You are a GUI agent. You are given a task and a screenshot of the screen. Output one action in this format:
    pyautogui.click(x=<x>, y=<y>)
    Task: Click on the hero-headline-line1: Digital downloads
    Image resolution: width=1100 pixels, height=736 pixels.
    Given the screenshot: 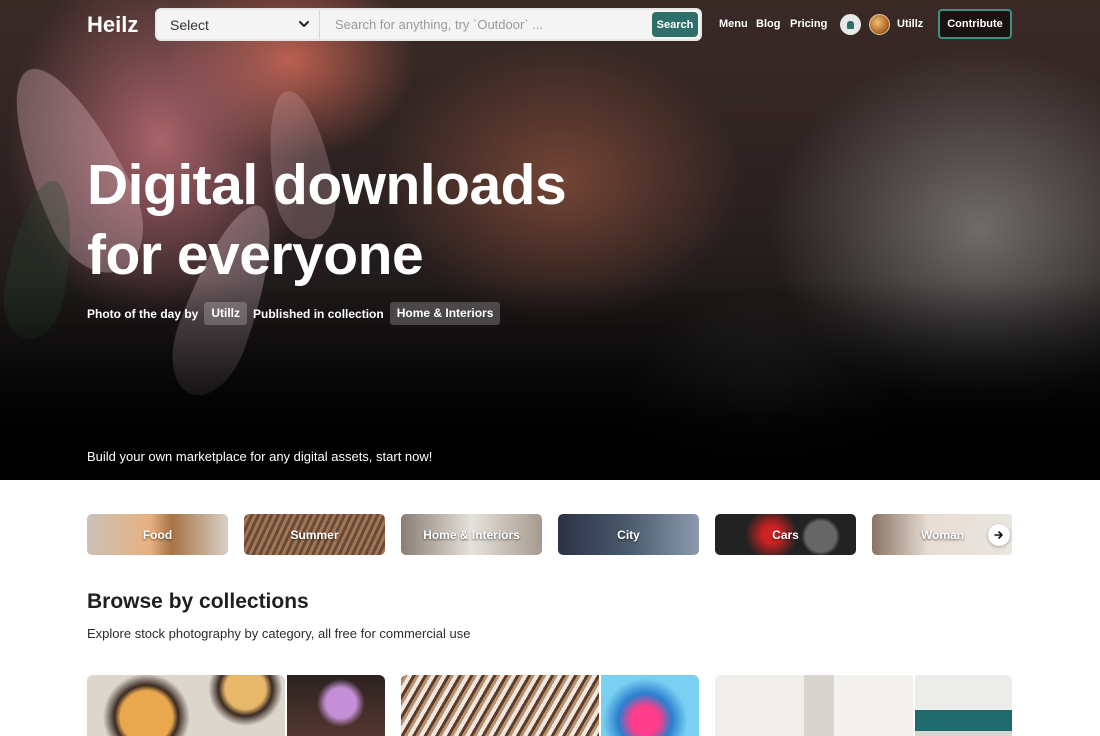 What is the action you would take?
    pyautogui.click(x=327, y=185)
    